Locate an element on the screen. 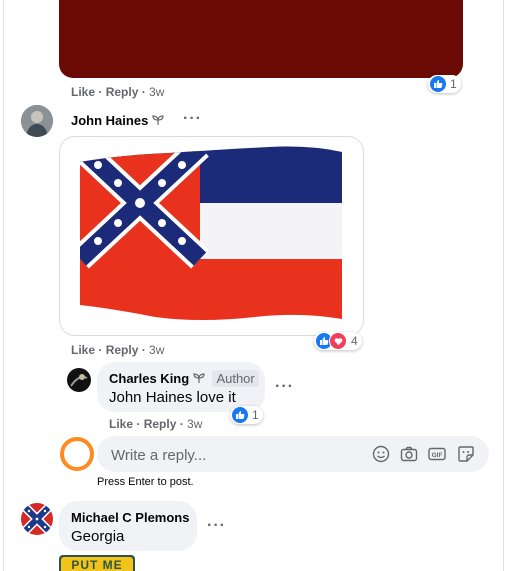 This screenshot has width=508, height=571. reaction-summary: 4 is located at coordinates (338, 341).